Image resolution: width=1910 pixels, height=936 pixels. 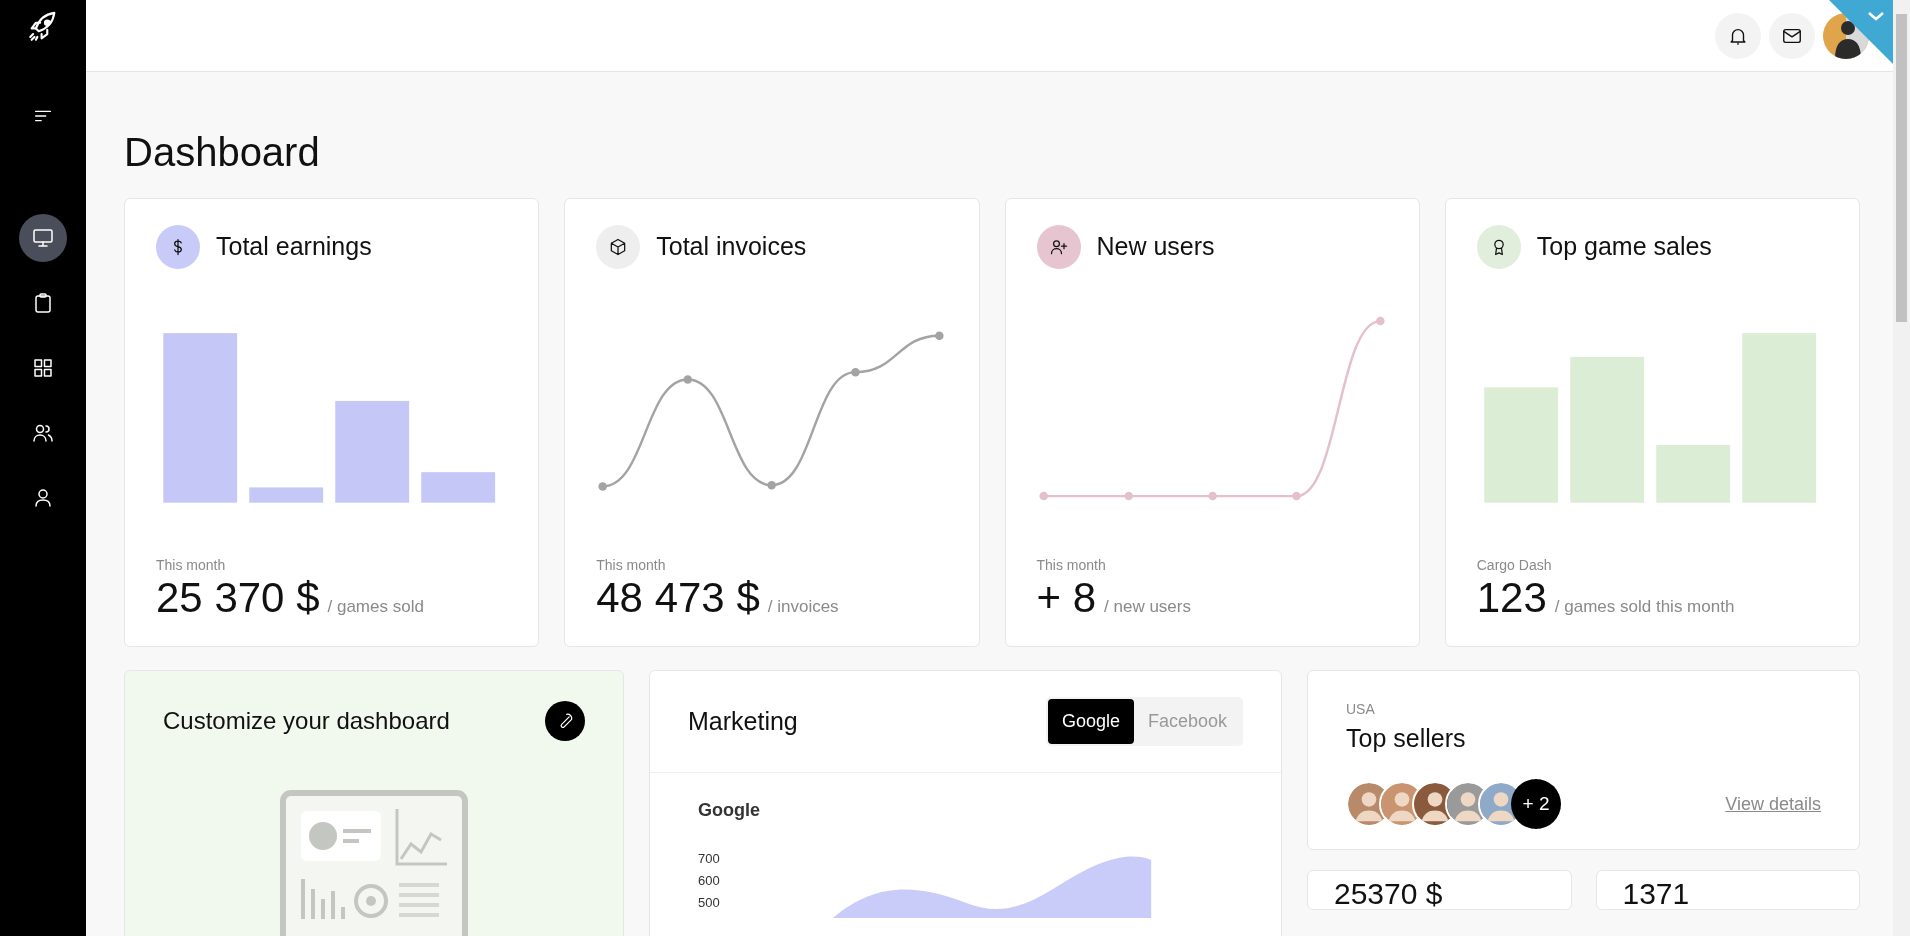 I want to click on mini-stat-value: 25370 $, so click(x=1388, y=894).